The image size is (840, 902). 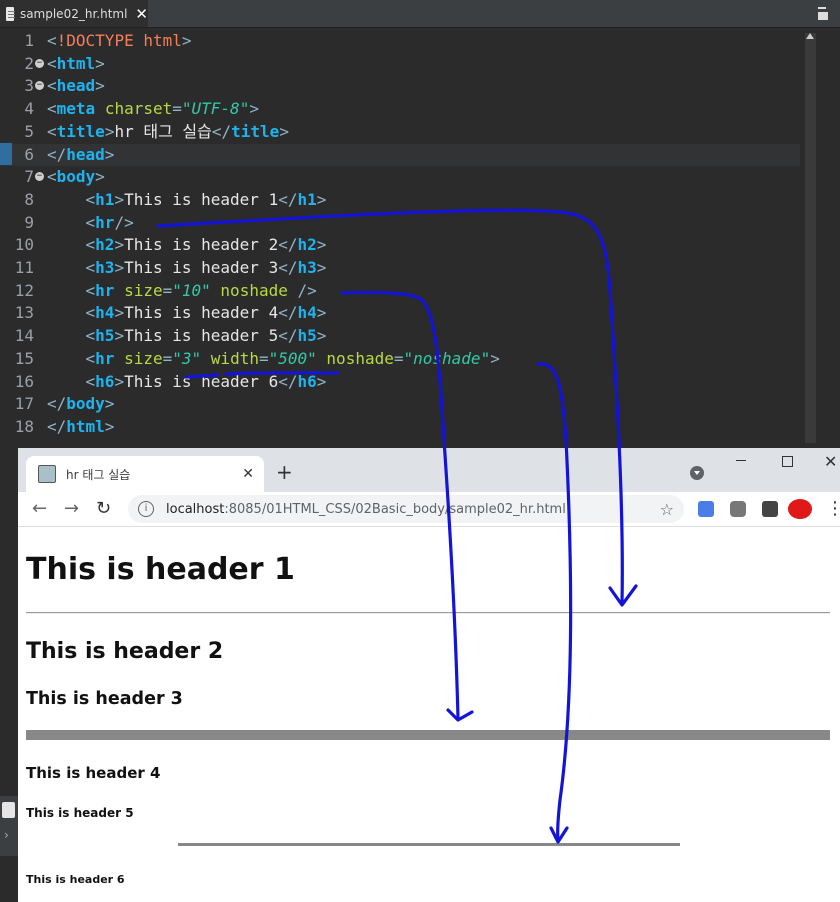 I want to click on new-tab-button: +, so click(x=284, y=472).